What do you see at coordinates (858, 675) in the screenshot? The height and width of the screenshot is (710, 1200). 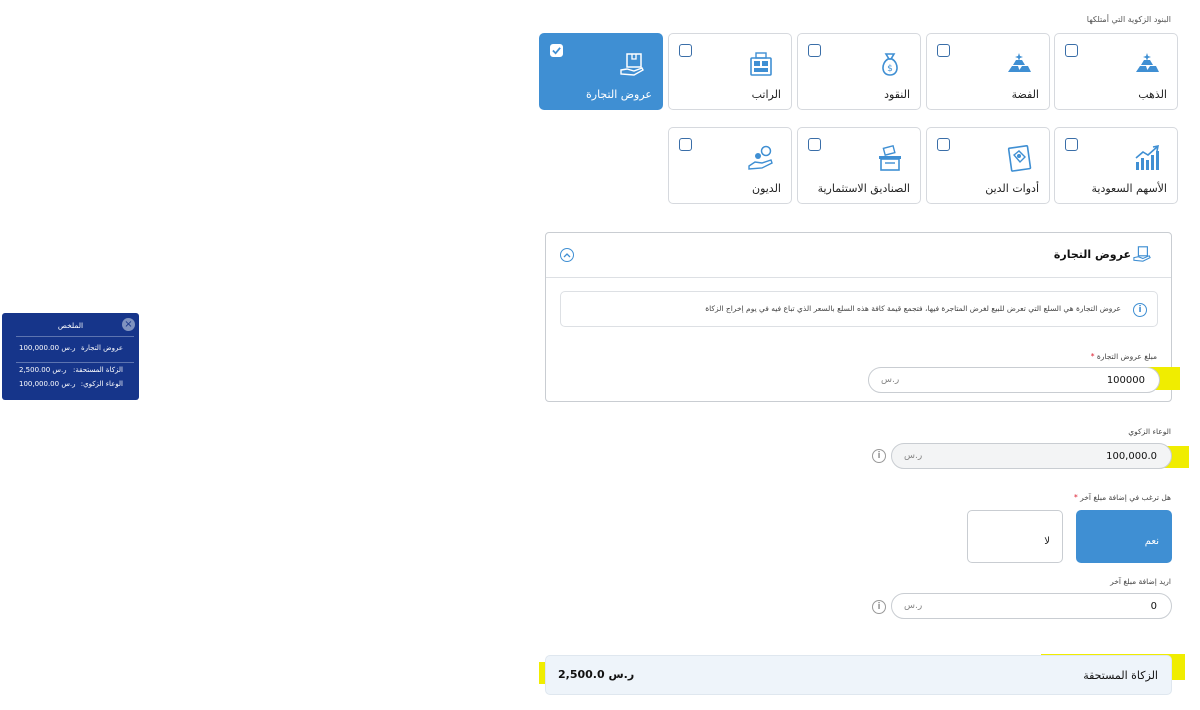 I see `zakat-due-bar: الزكاة المستحقة 2,500.0 ر.س` at bounding box center [858, 675].